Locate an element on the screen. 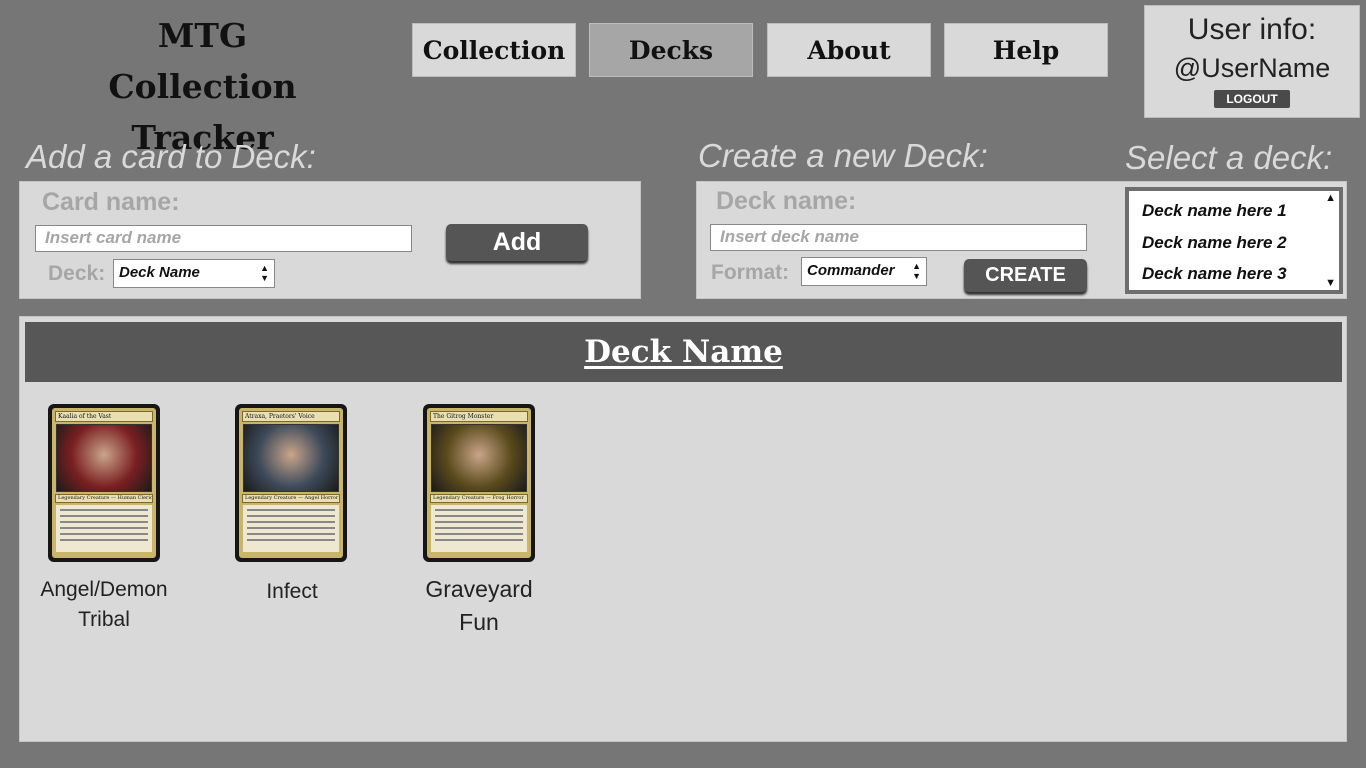  deck-select-value: Deck Name is located at coordinates (159, 272).